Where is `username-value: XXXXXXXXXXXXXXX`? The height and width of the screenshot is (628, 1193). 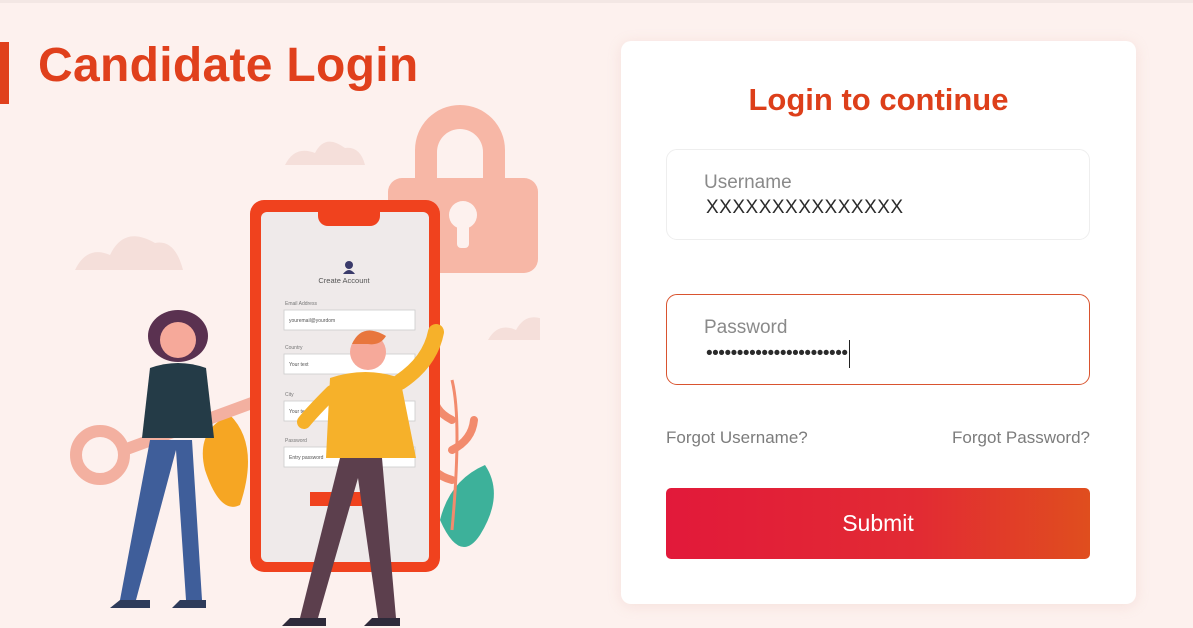 username-value: XXXXXXXXXXXXXXX is located at coordinates (805, 208).